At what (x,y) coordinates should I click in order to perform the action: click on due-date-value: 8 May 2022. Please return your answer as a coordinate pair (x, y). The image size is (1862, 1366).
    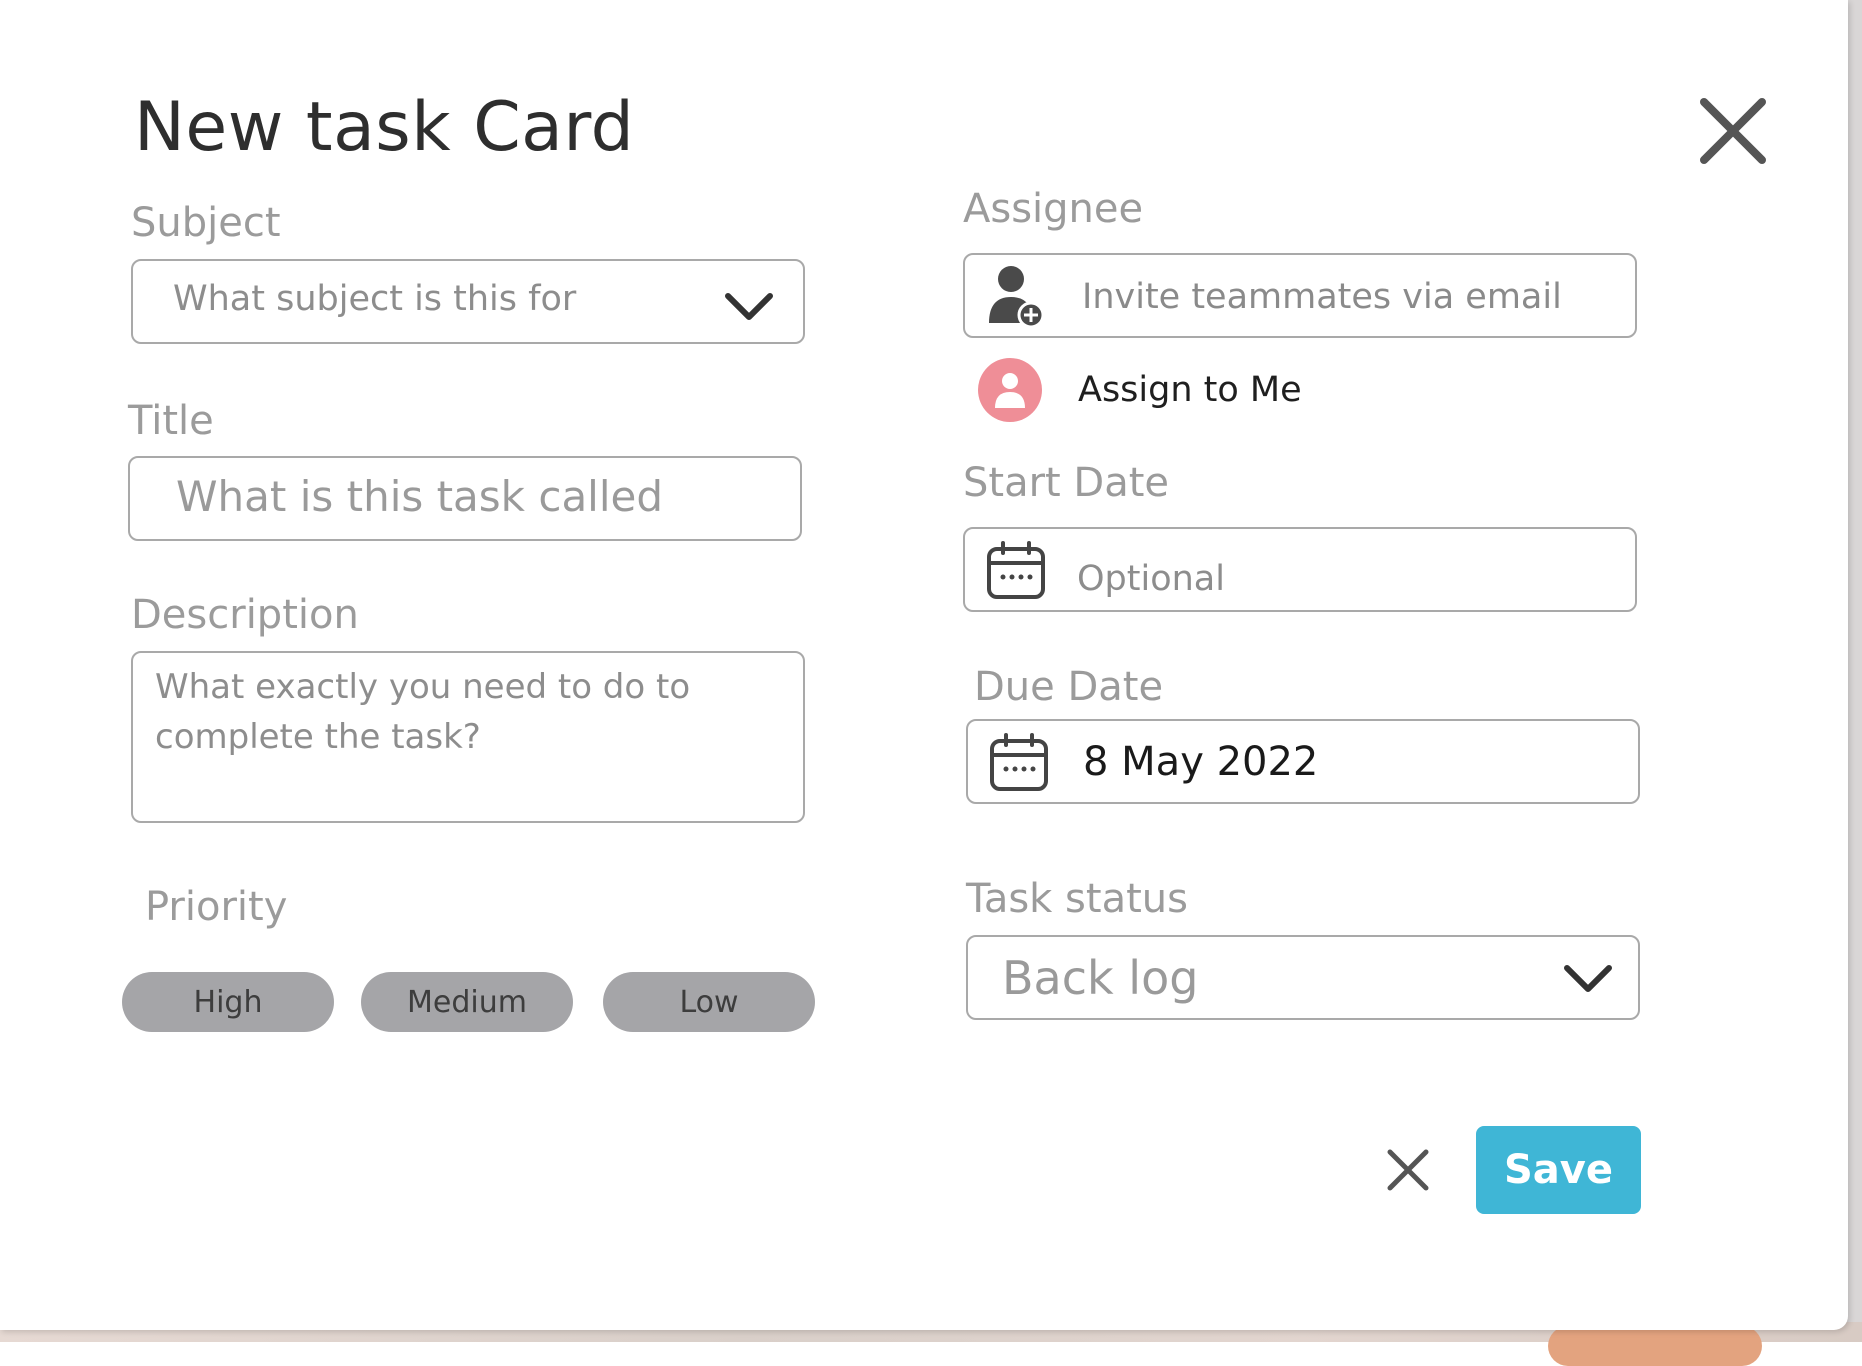
    Looking at the image, I should click on (1201, 762).